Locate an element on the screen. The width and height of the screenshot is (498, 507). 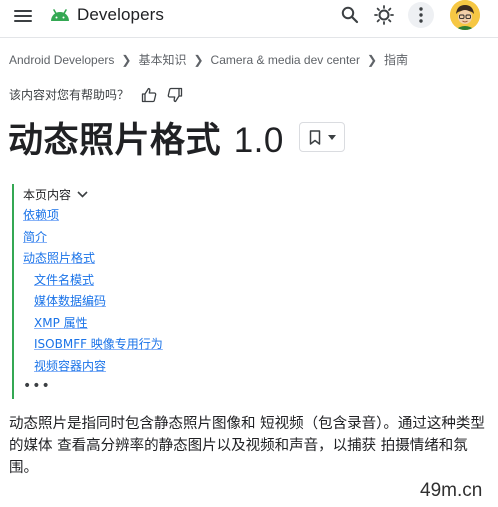
watermark: 49m.cn is located at coordinates (451, 490).